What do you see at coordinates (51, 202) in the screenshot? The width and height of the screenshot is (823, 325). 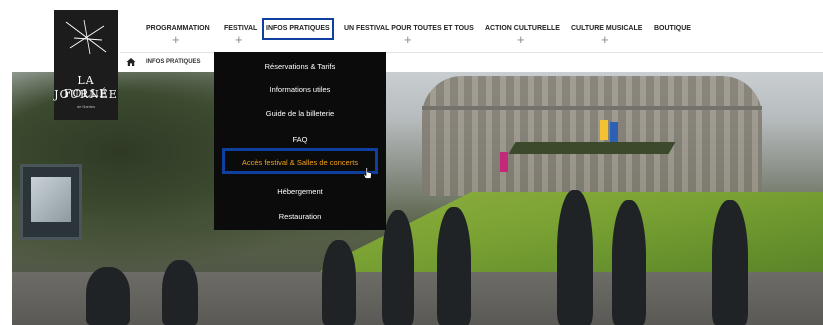 I see `hero-poster-kiosk` at bounding box center [51, 202].